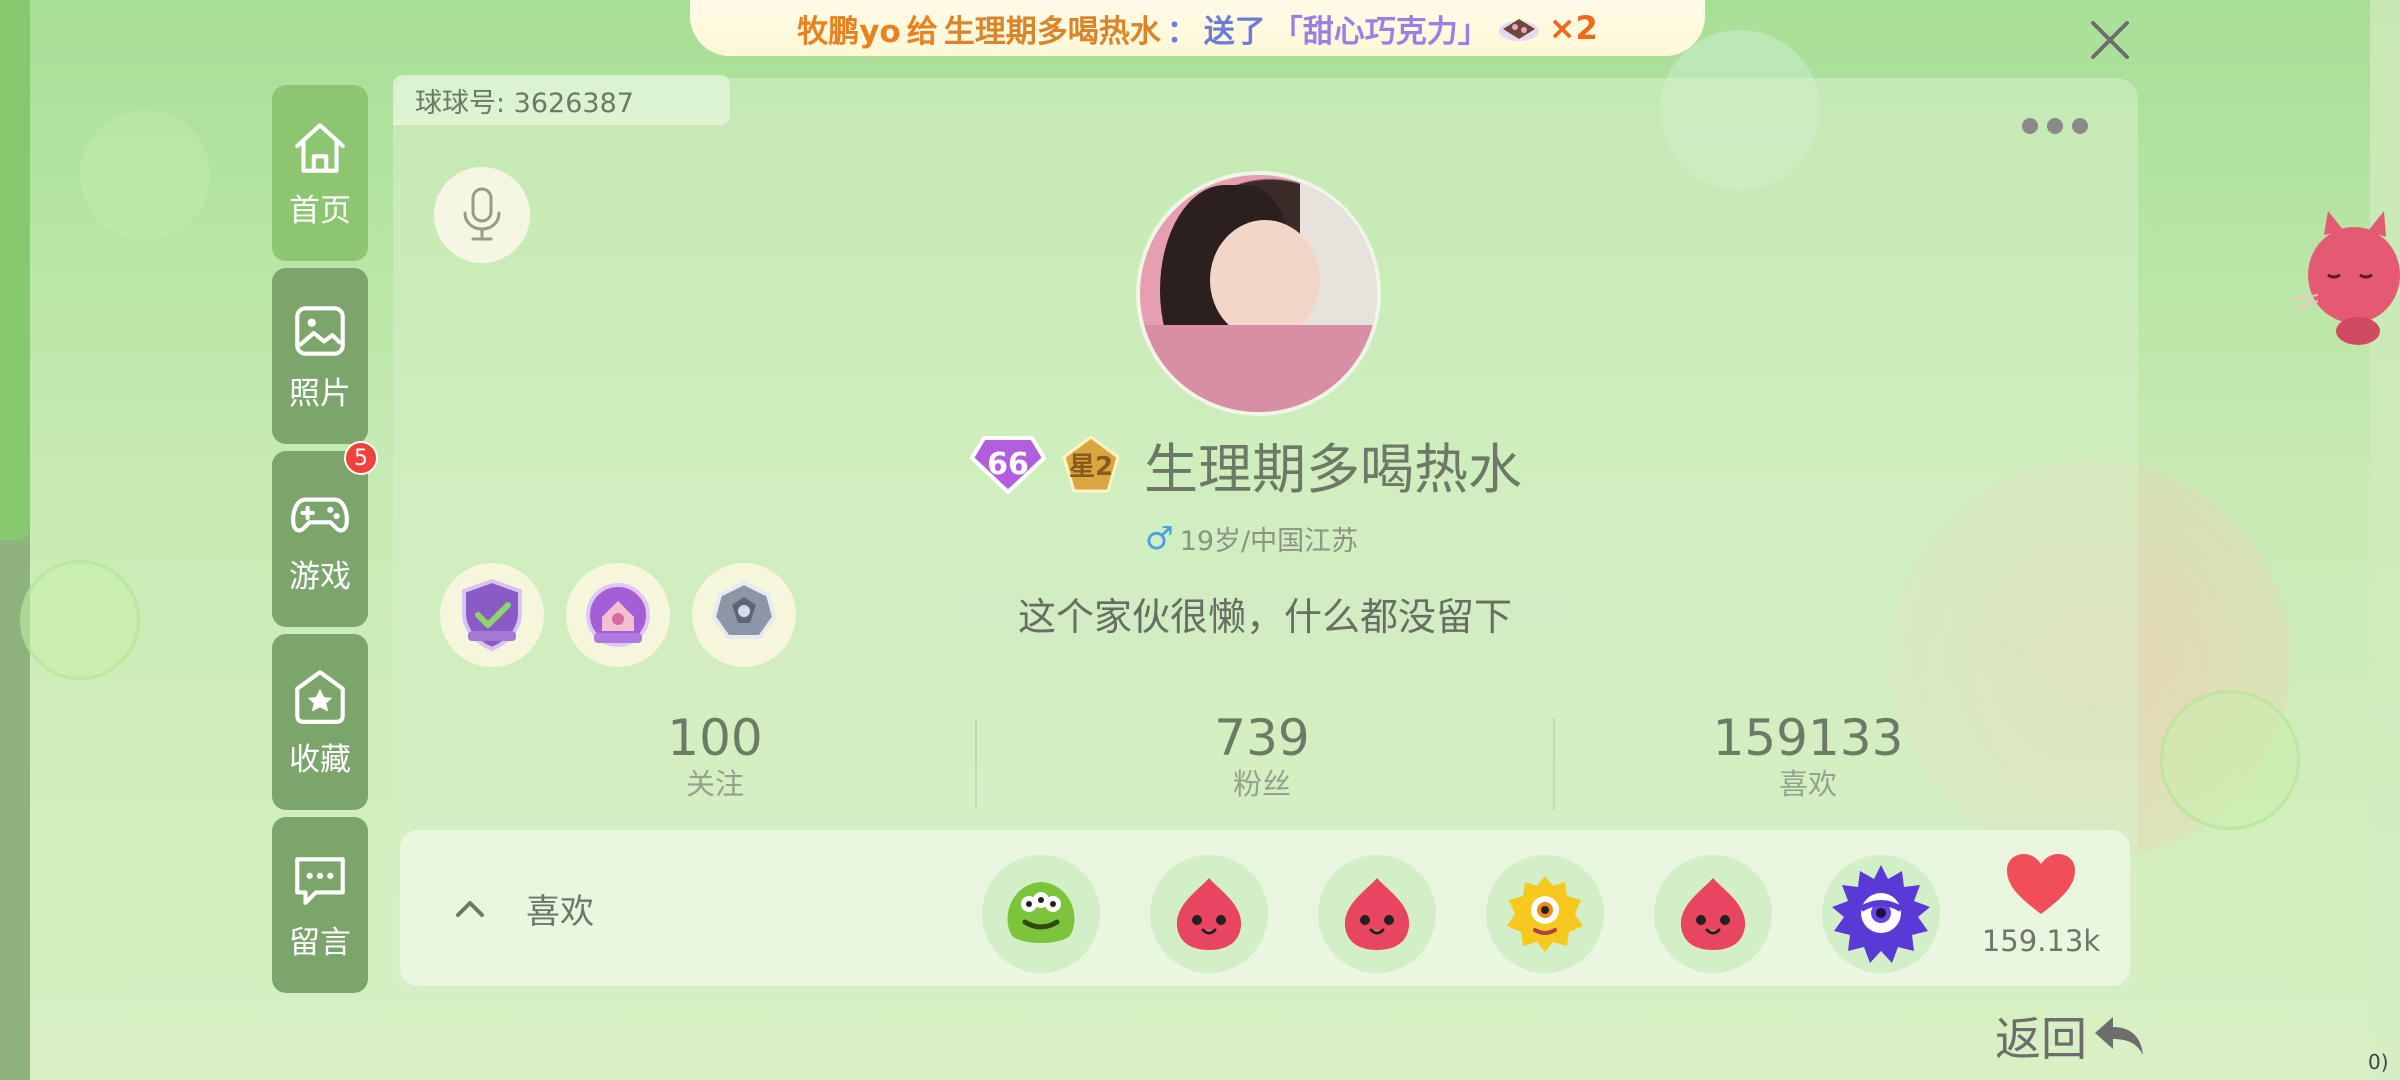 The width and height of the screenshot is (2400, 1080). I want to click on stat-likes: 159133 喜欢, so click(1808, 756).